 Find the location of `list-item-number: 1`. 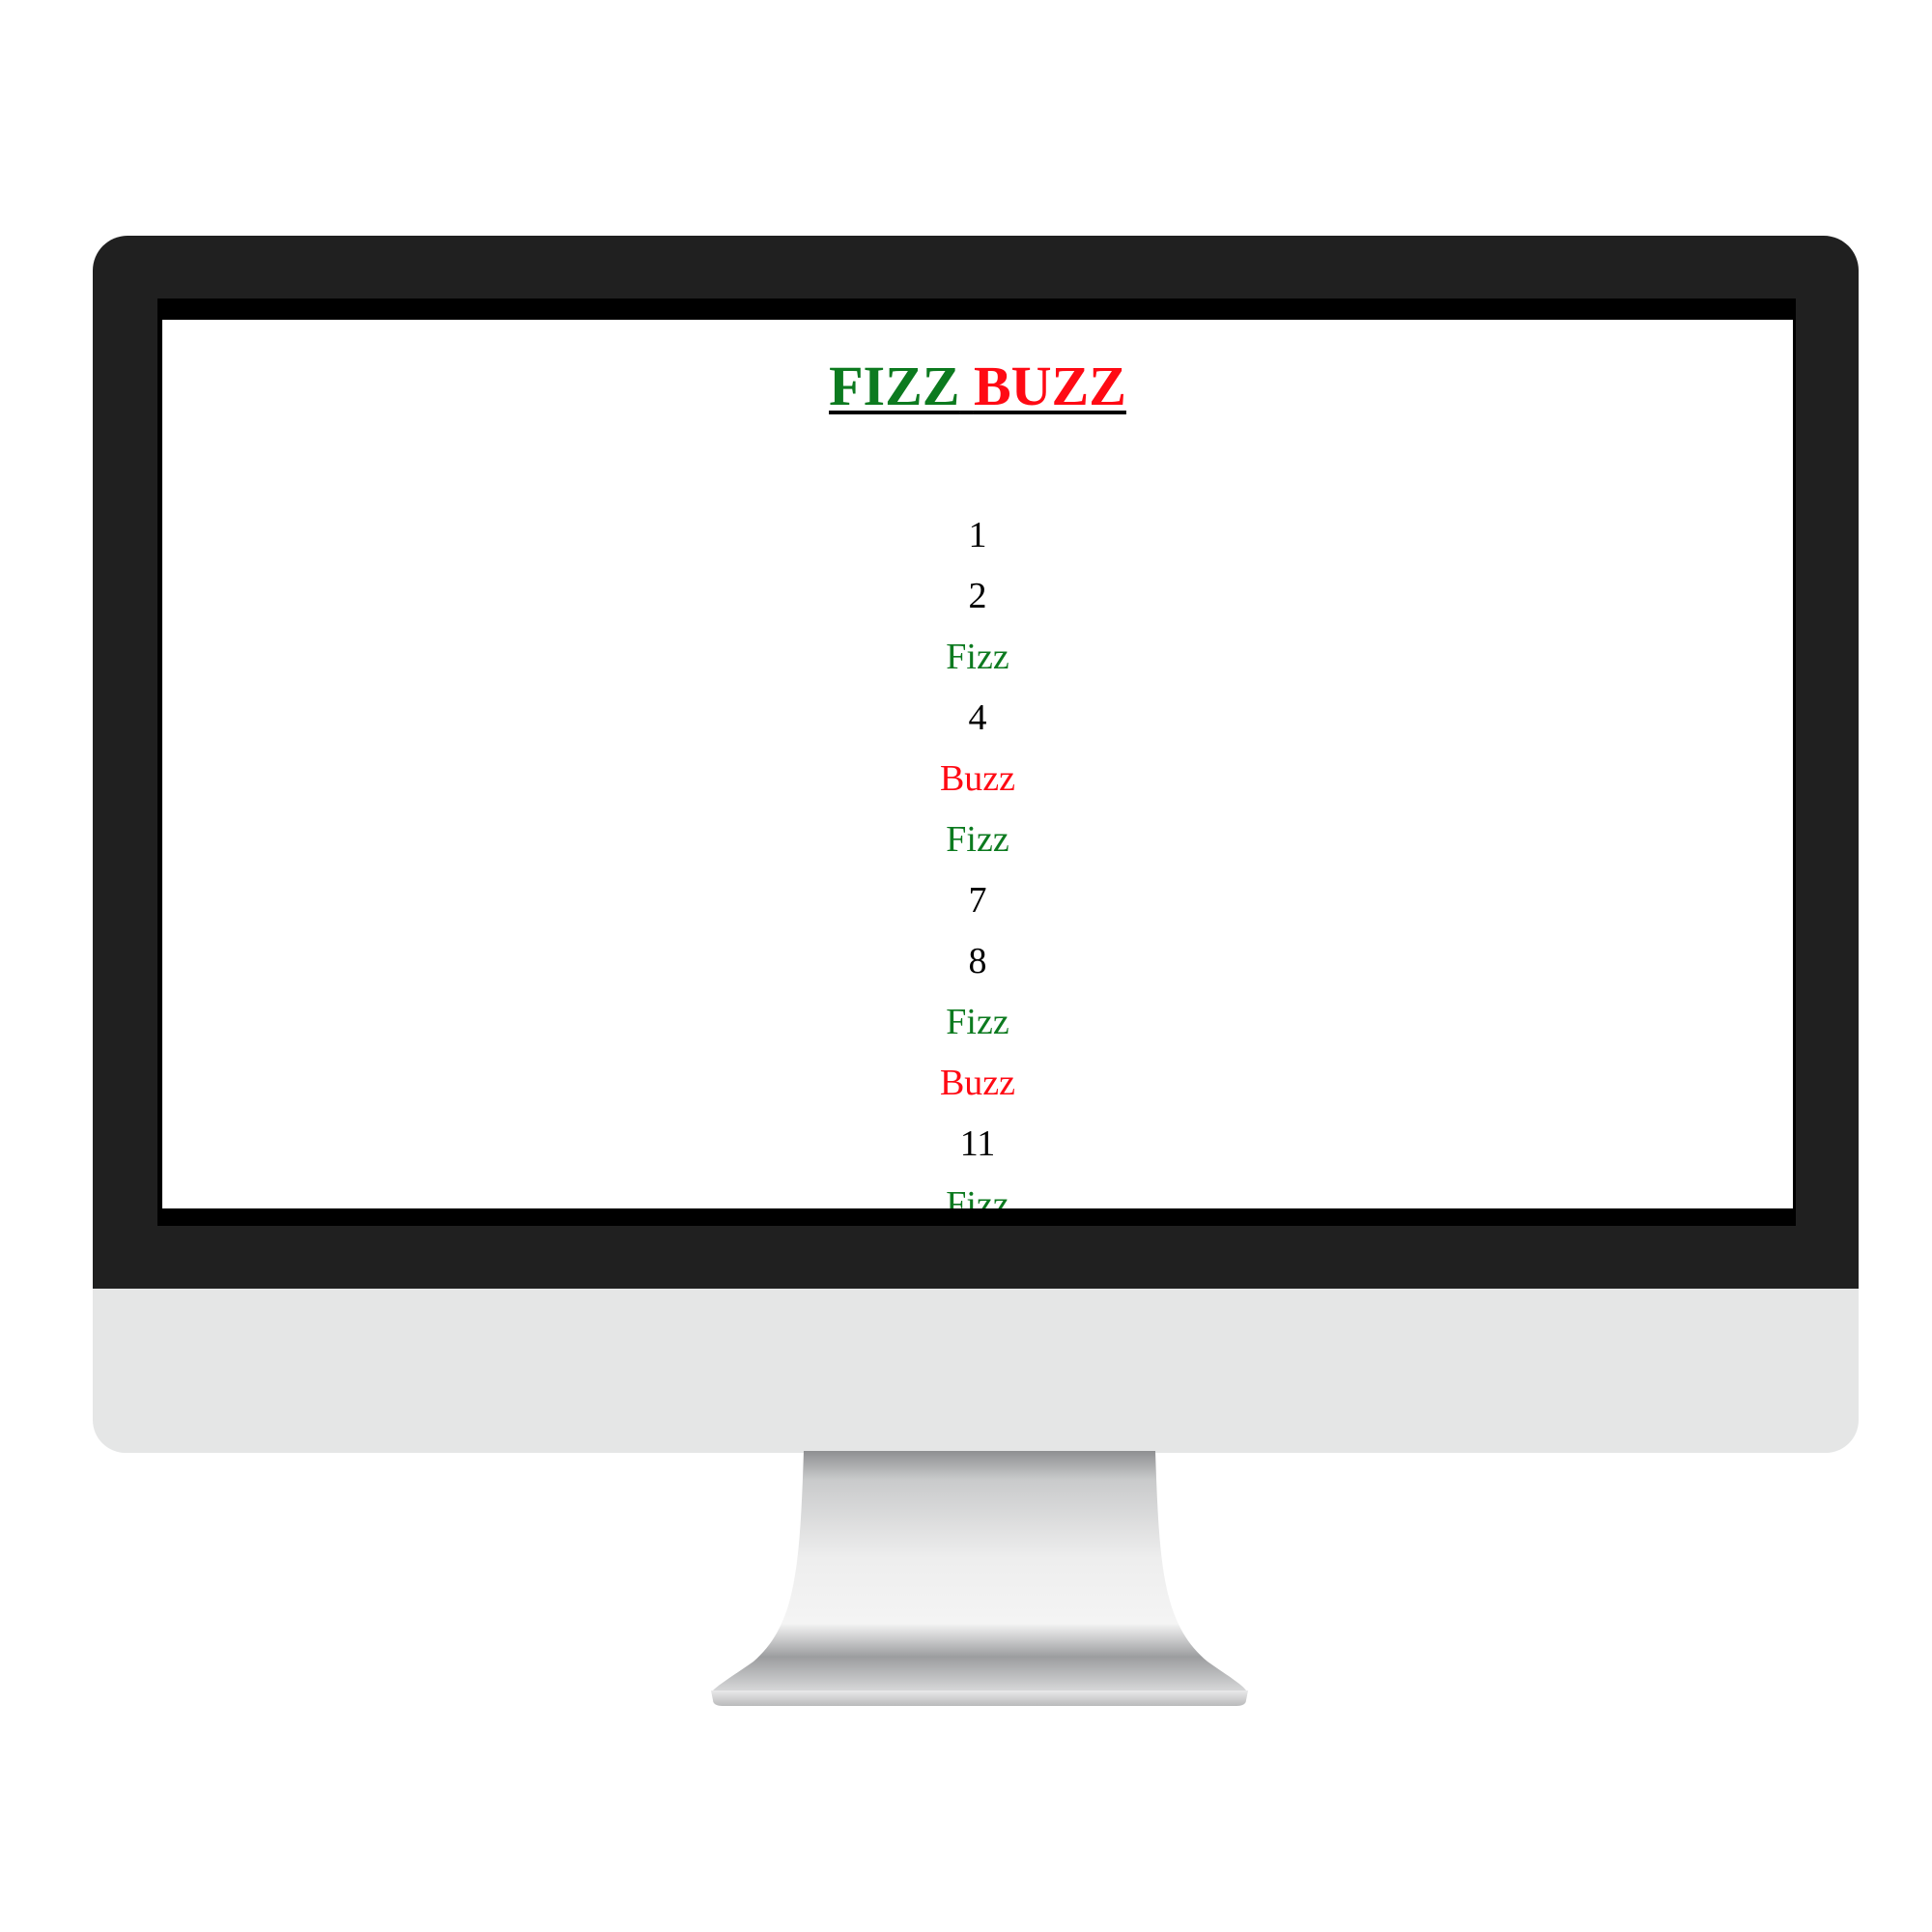

list-item-number: 1 is located at coordinates (977, 534).